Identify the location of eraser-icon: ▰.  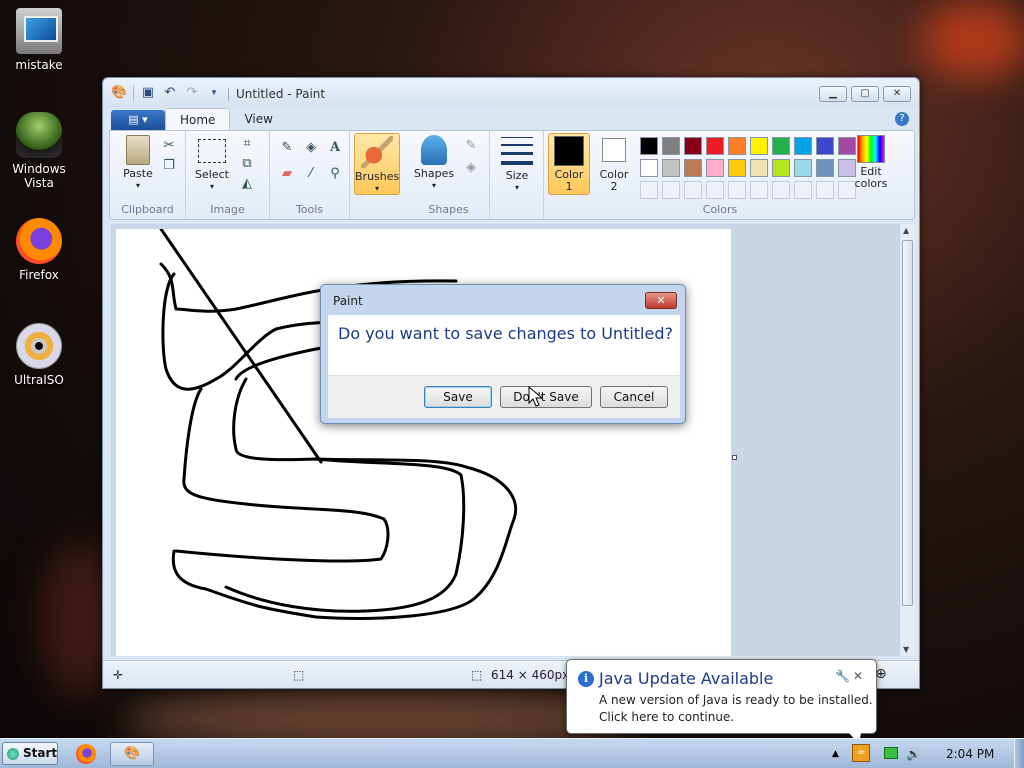
(287, 174).